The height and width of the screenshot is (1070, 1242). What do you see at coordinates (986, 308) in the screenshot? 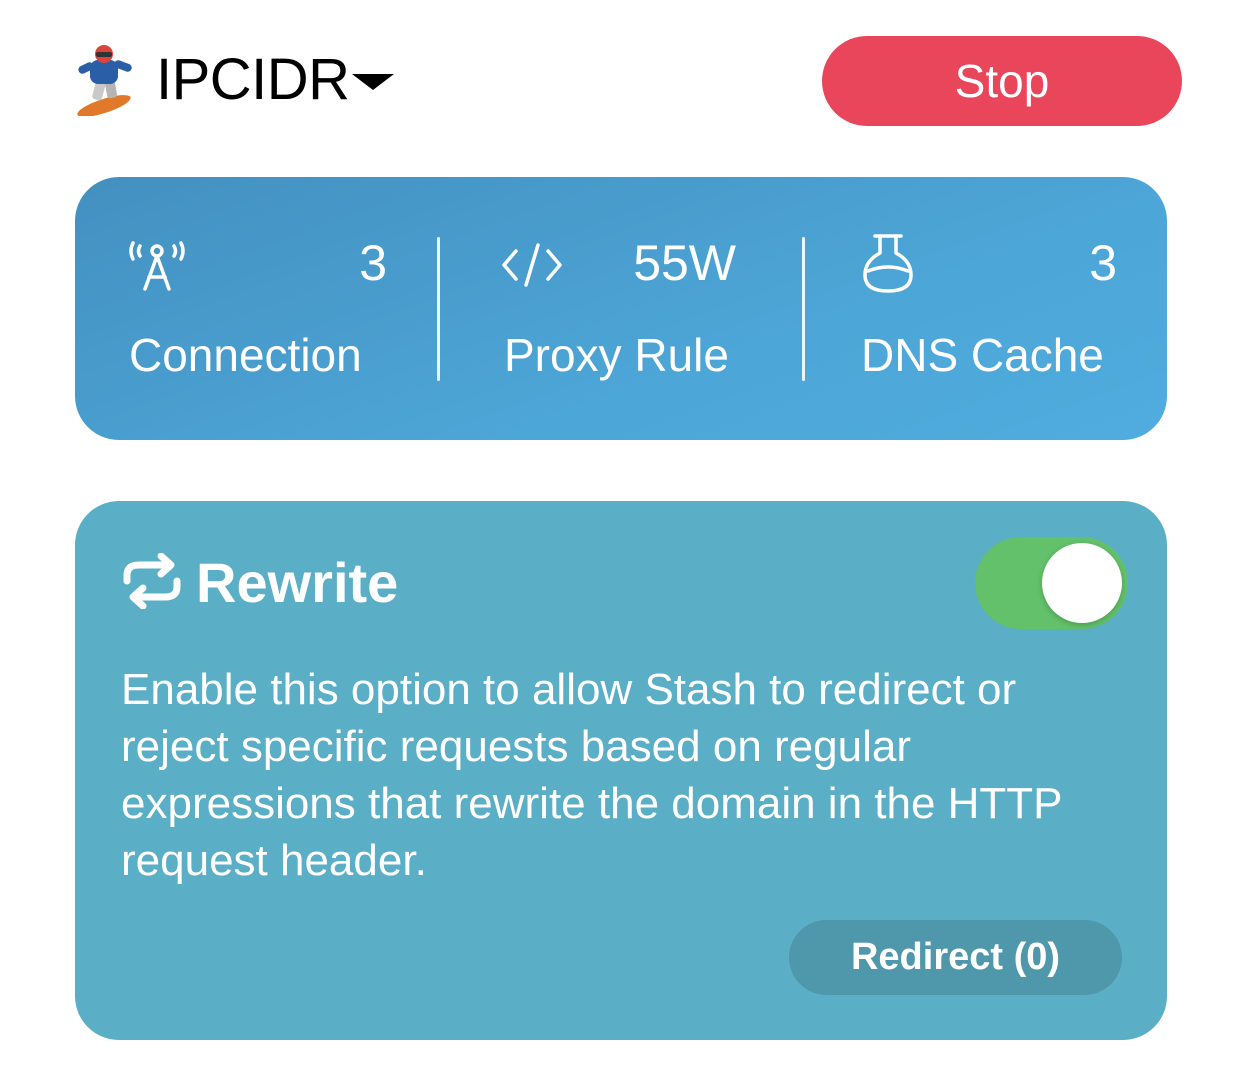
I see `stat-dns-cache: 3 DNS Cache` at bounding box center [986, 308].